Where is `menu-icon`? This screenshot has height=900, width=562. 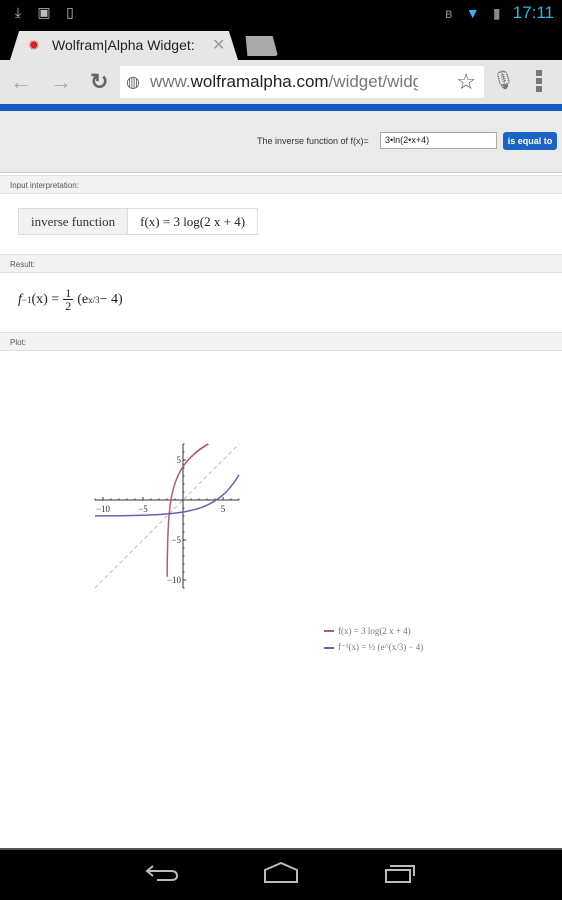 menu-icon is located at coordinates (539, 81).